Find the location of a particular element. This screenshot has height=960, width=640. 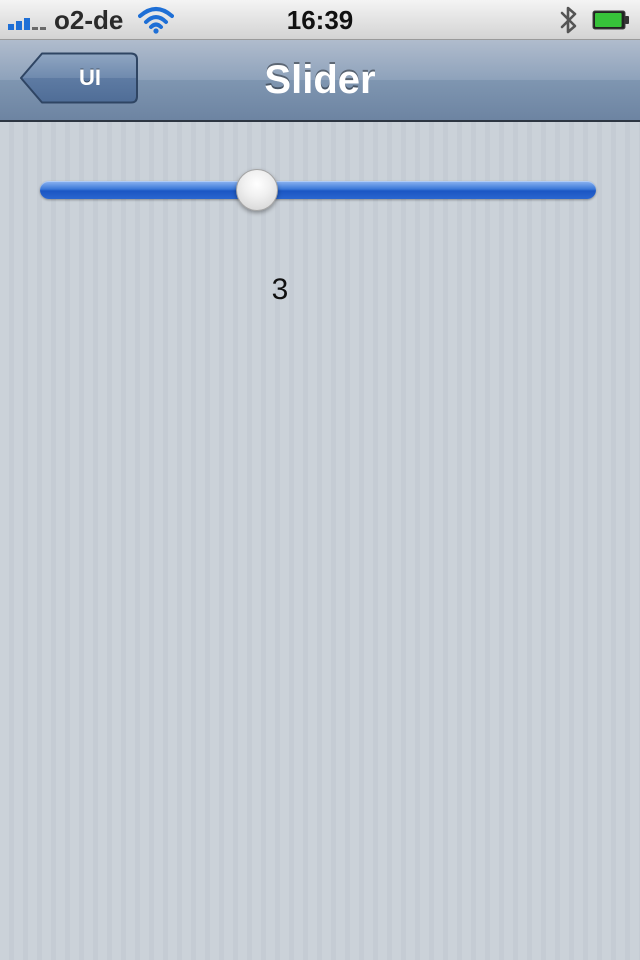

value-slider is located at coordinates (318, 190).